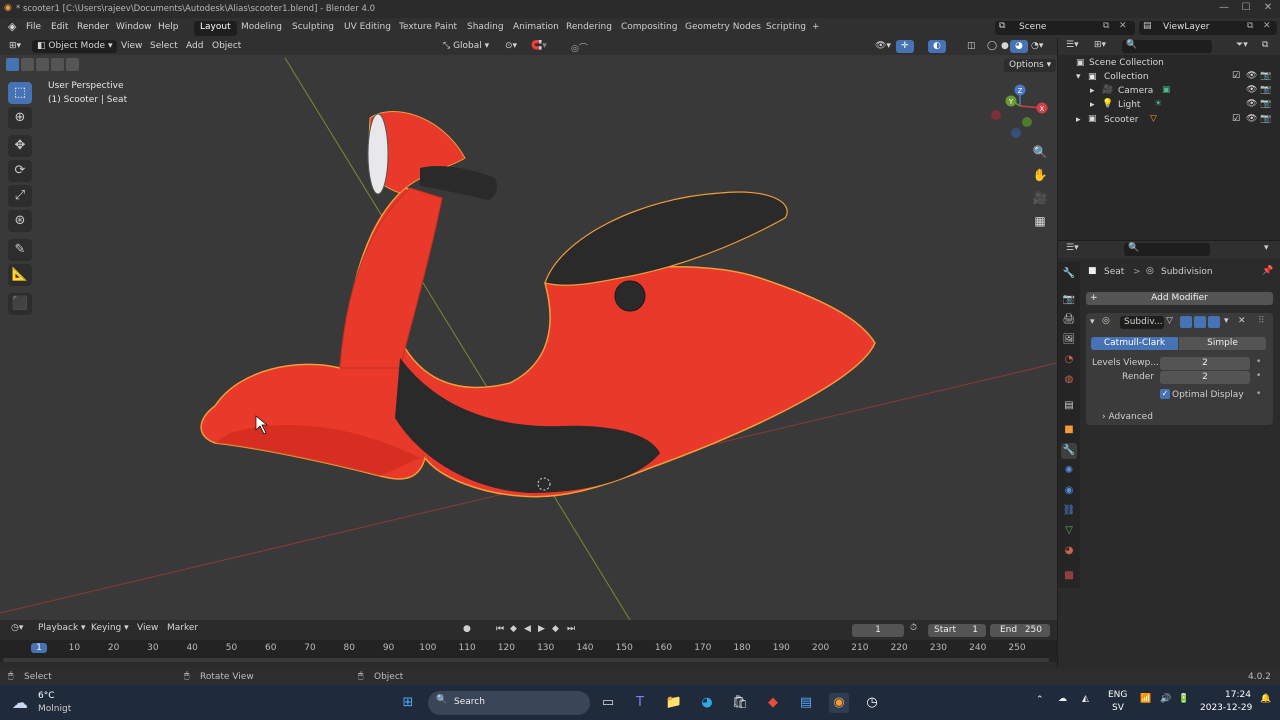 The height and width of the screenshot is (720, 1280). Describe the element at coordinates (1265, 119) in the screenshot. I see `scooter-render-icon: 📷` at that location.